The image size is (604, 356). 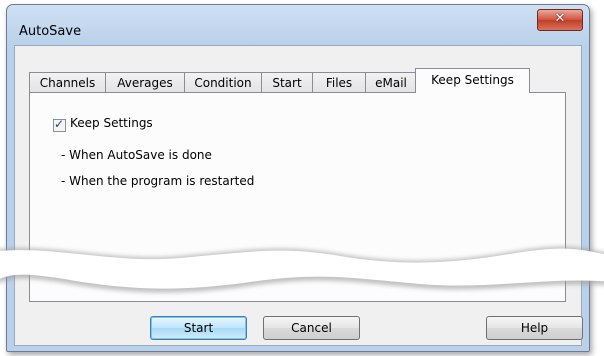 What do you see at coordinates (111, 123) in the screenshot?
I see `keep-settings-label: Keep Settings` at bounding box center [111, 123].